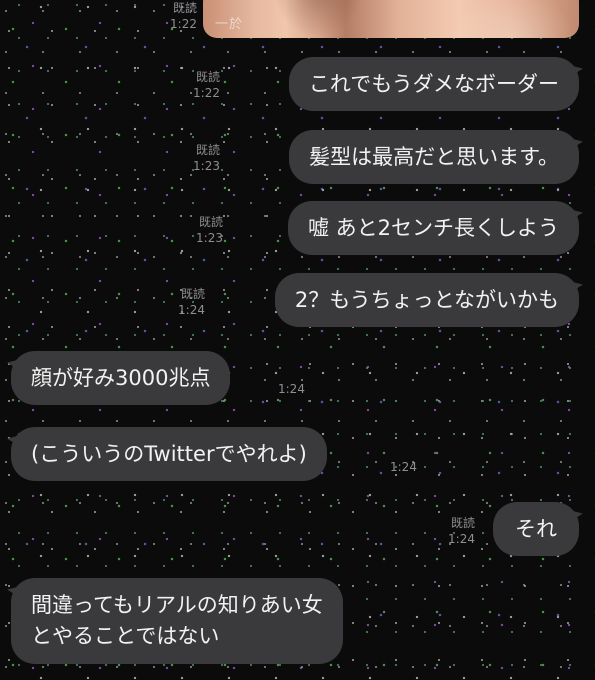 The width and height of the screenshot is (595, 680). I want to click on outgoing-message-bubble: これでもうダメなボーダー, so click(433, 84).